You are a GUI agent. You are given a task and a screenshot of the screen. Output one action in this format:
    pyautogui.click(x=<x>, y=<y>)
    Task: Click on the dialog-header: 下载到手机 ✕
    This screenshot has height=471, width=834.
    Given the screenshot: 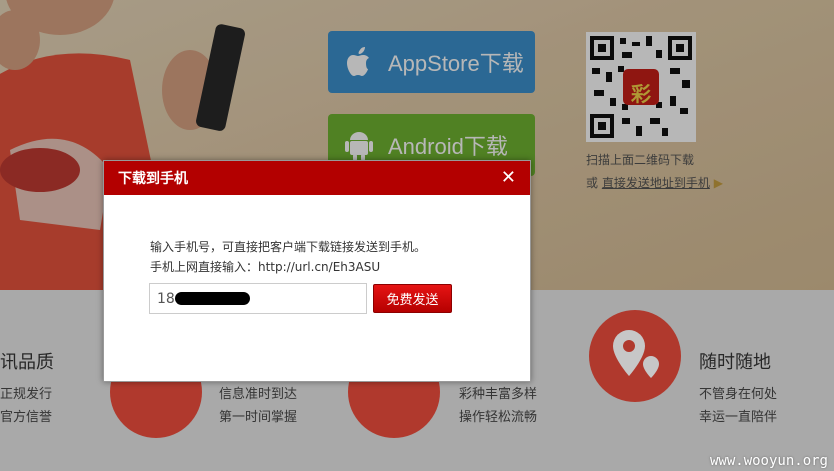 What is the action you would take?
    pyautogui.click(x=317, y=178)
    